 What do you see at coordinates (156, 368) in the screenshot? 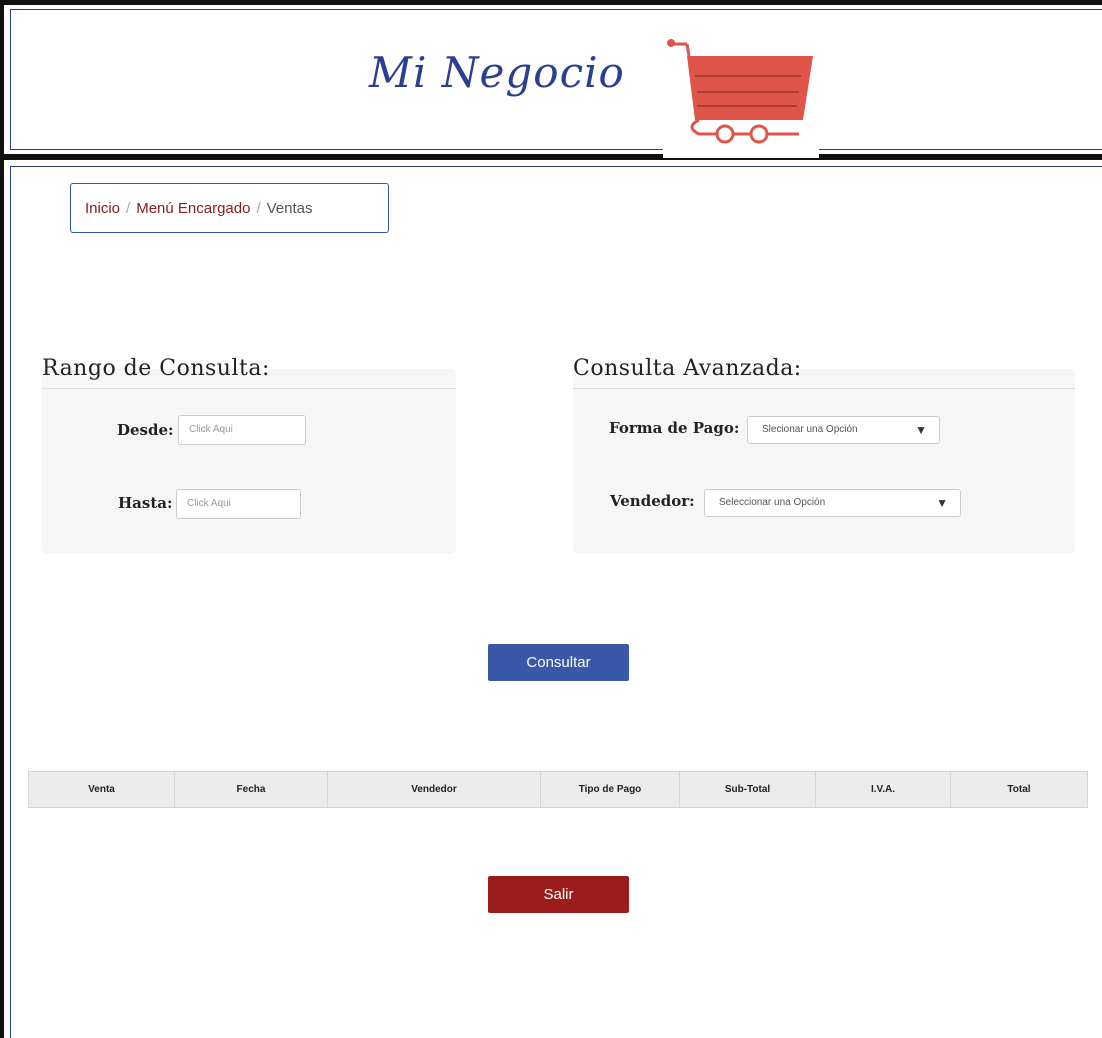
I see `rango-title: Rango de Consulta:` at bounding box center [156, 368].